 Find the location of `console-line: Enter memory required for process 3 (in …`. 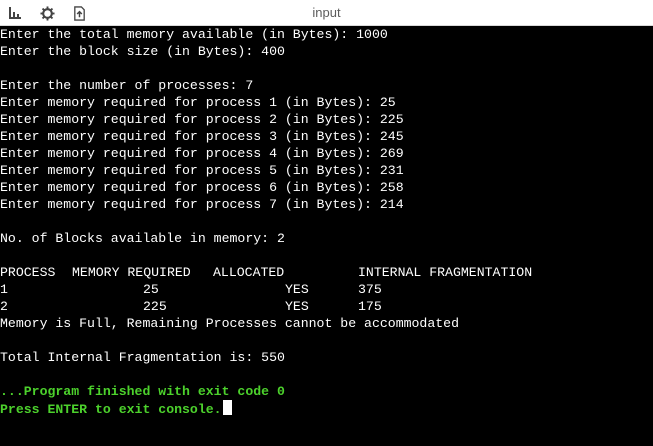

console-line: Enter memory required for process 3 (in … is located at coordinates (202, 136).